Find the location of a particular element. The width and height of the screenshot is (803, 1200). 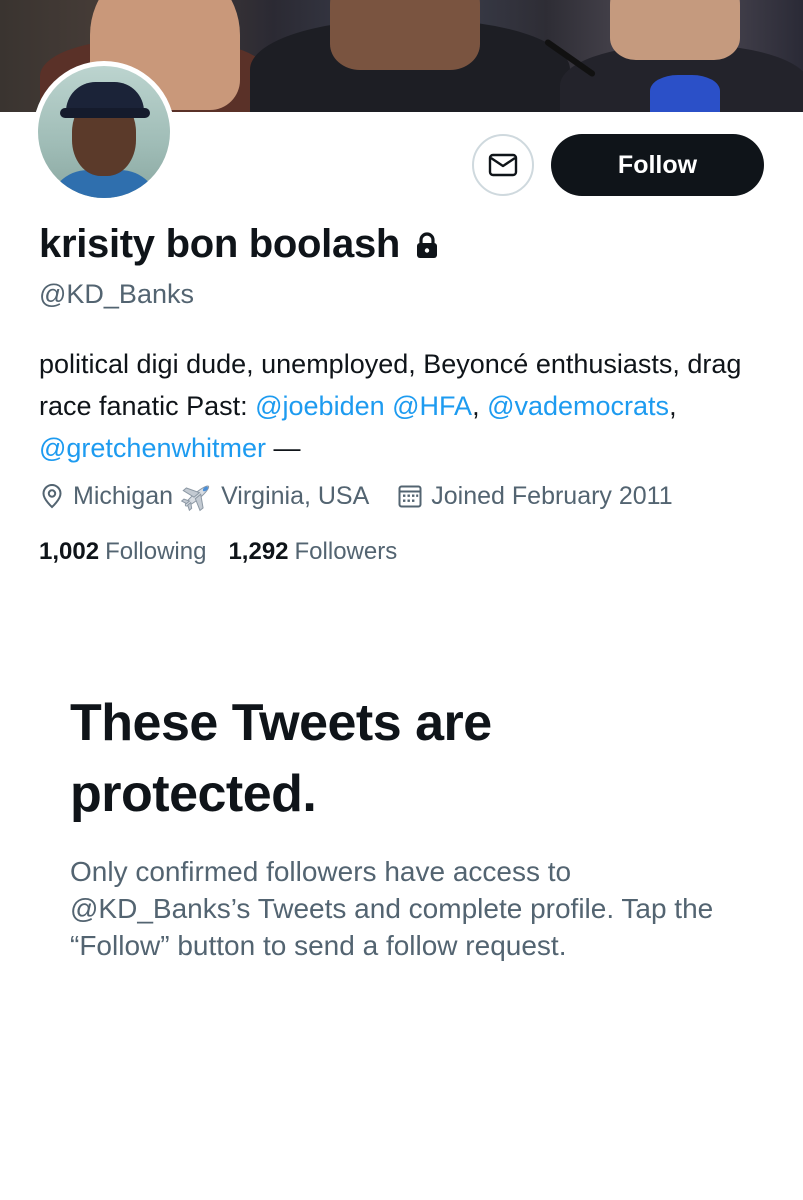

profile-stats: 1,002 Following 1,292 Followers is located at coordinates (218, 552).